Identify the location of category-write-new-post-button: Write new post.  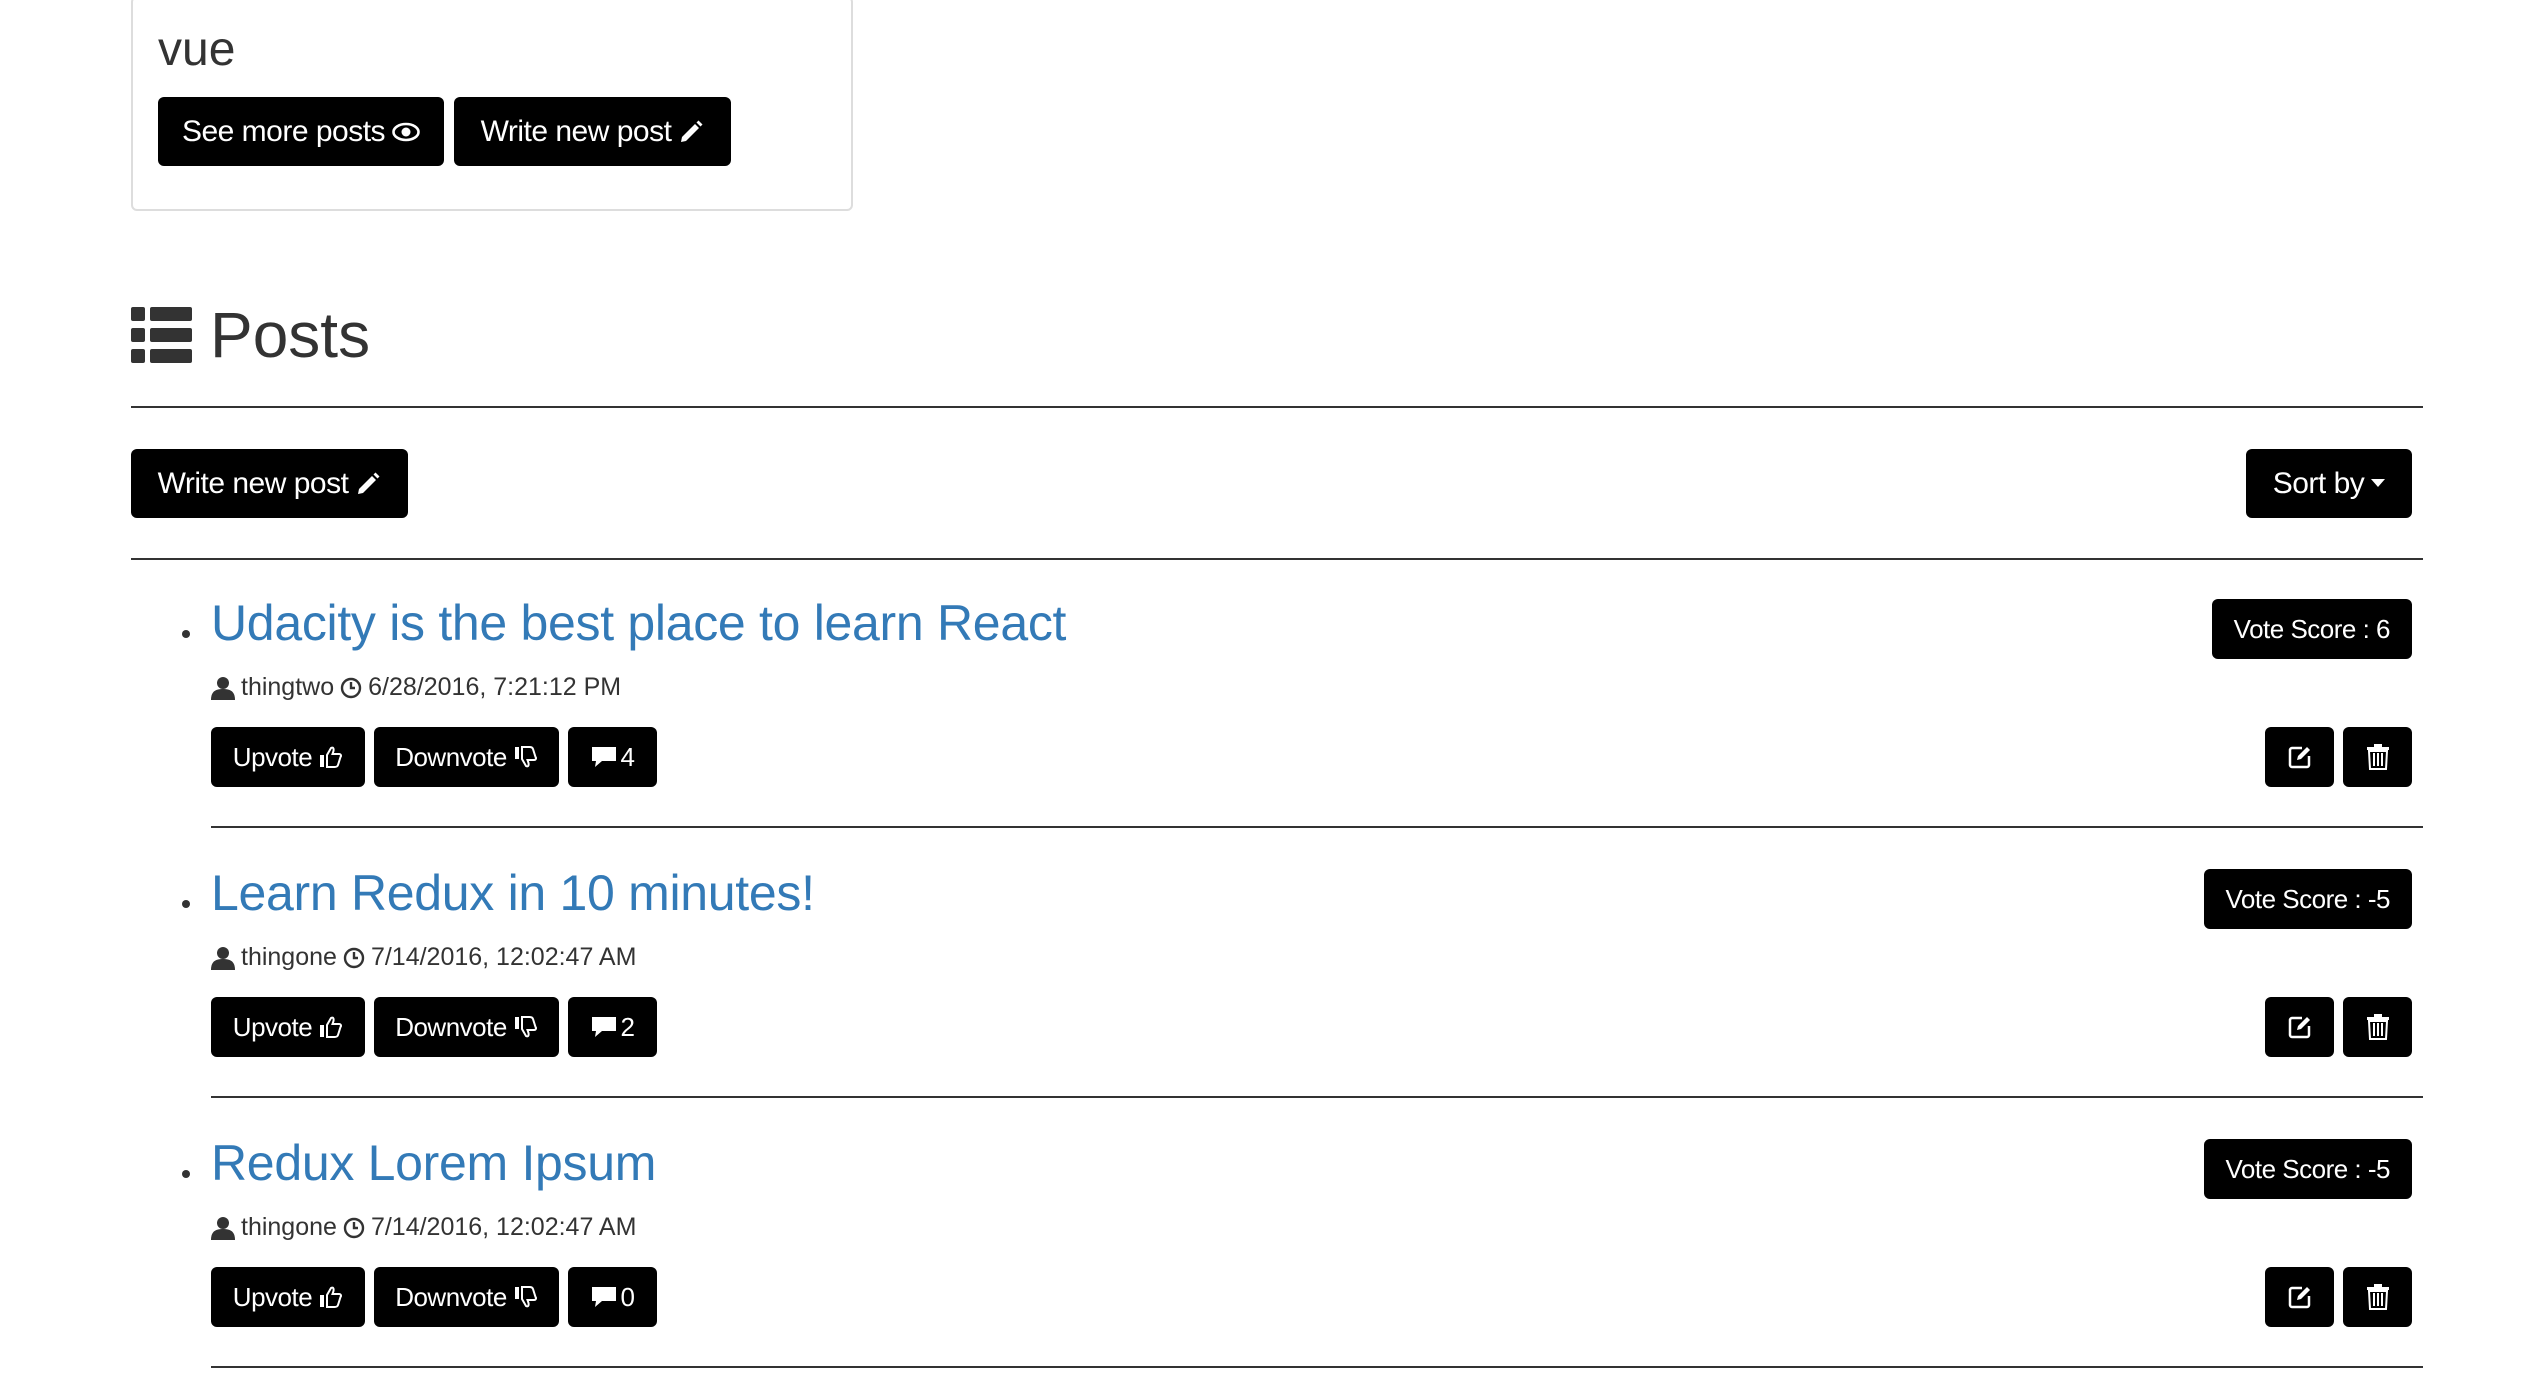
(592, 131).